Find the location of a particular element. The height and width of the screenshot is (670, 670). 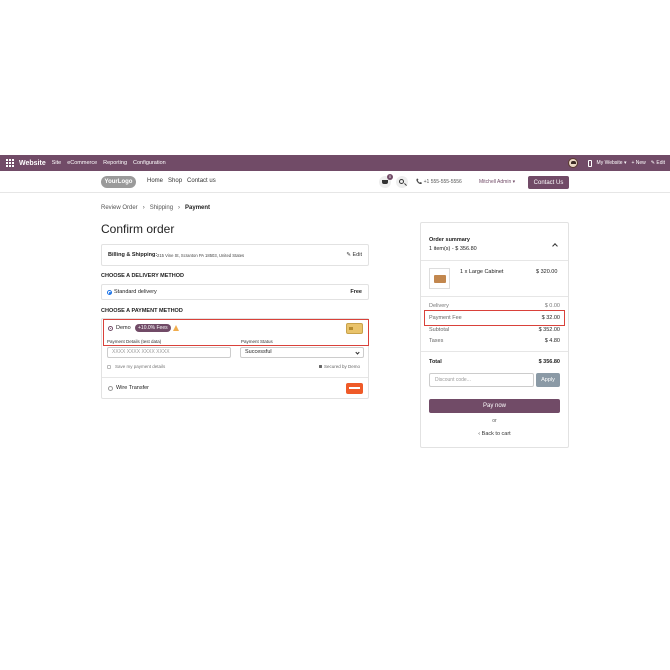

contact-us-button: Contact Us is located at coordinates (548, 182).